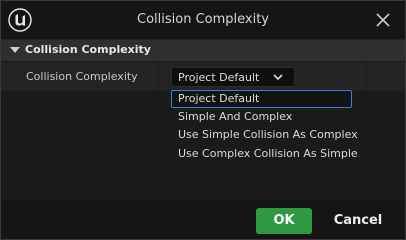 This screenshot has height=240, width=406. What do you see at coordinates (358, 221) in the screenshot?
I see `cancel-button: Cancel` at bounding box center [358, 221].